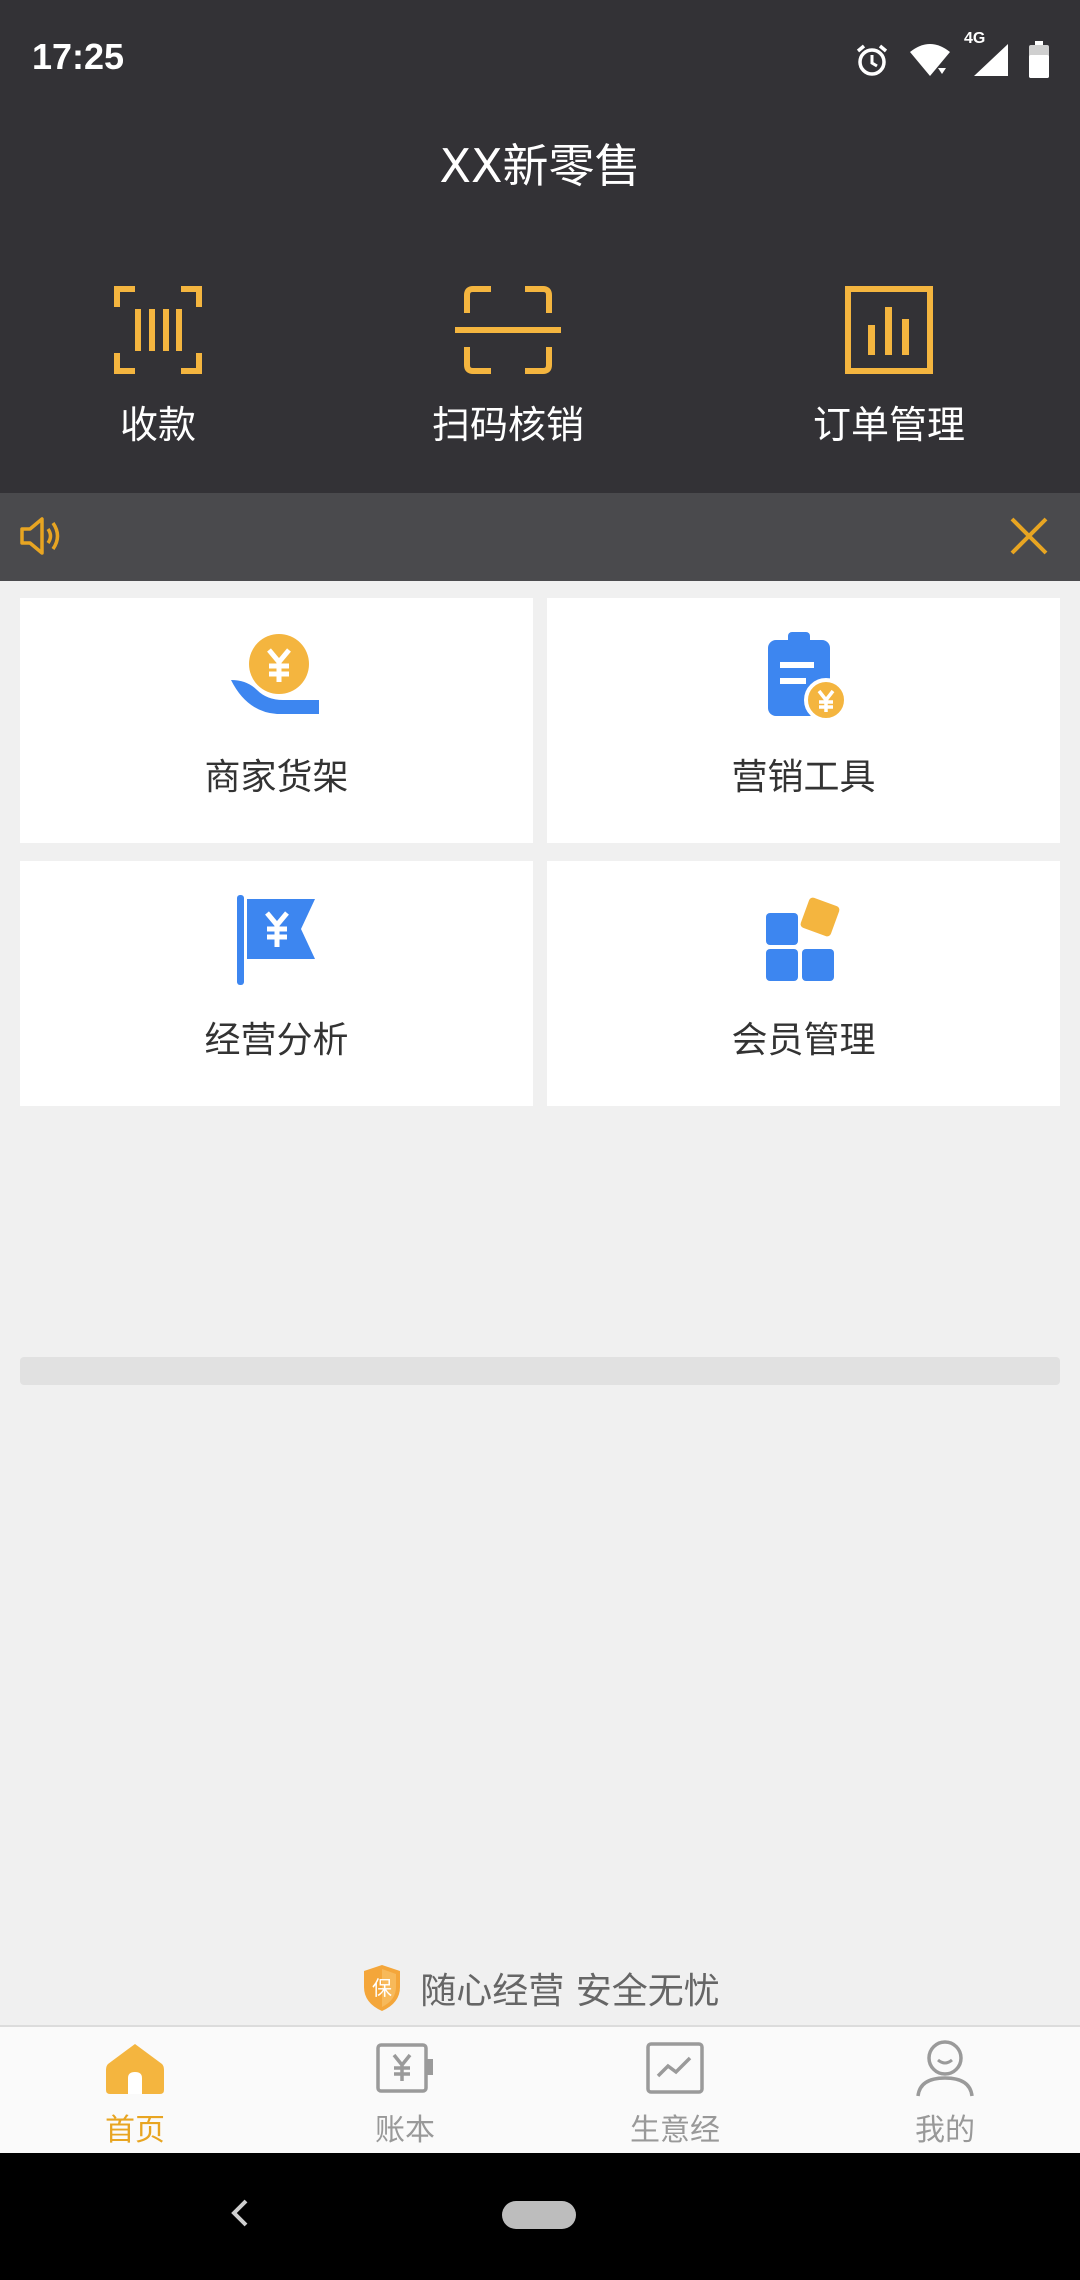  Describe the element at coordinates (872, 60) in the screenshot. I see `alarm-icon` at that location.